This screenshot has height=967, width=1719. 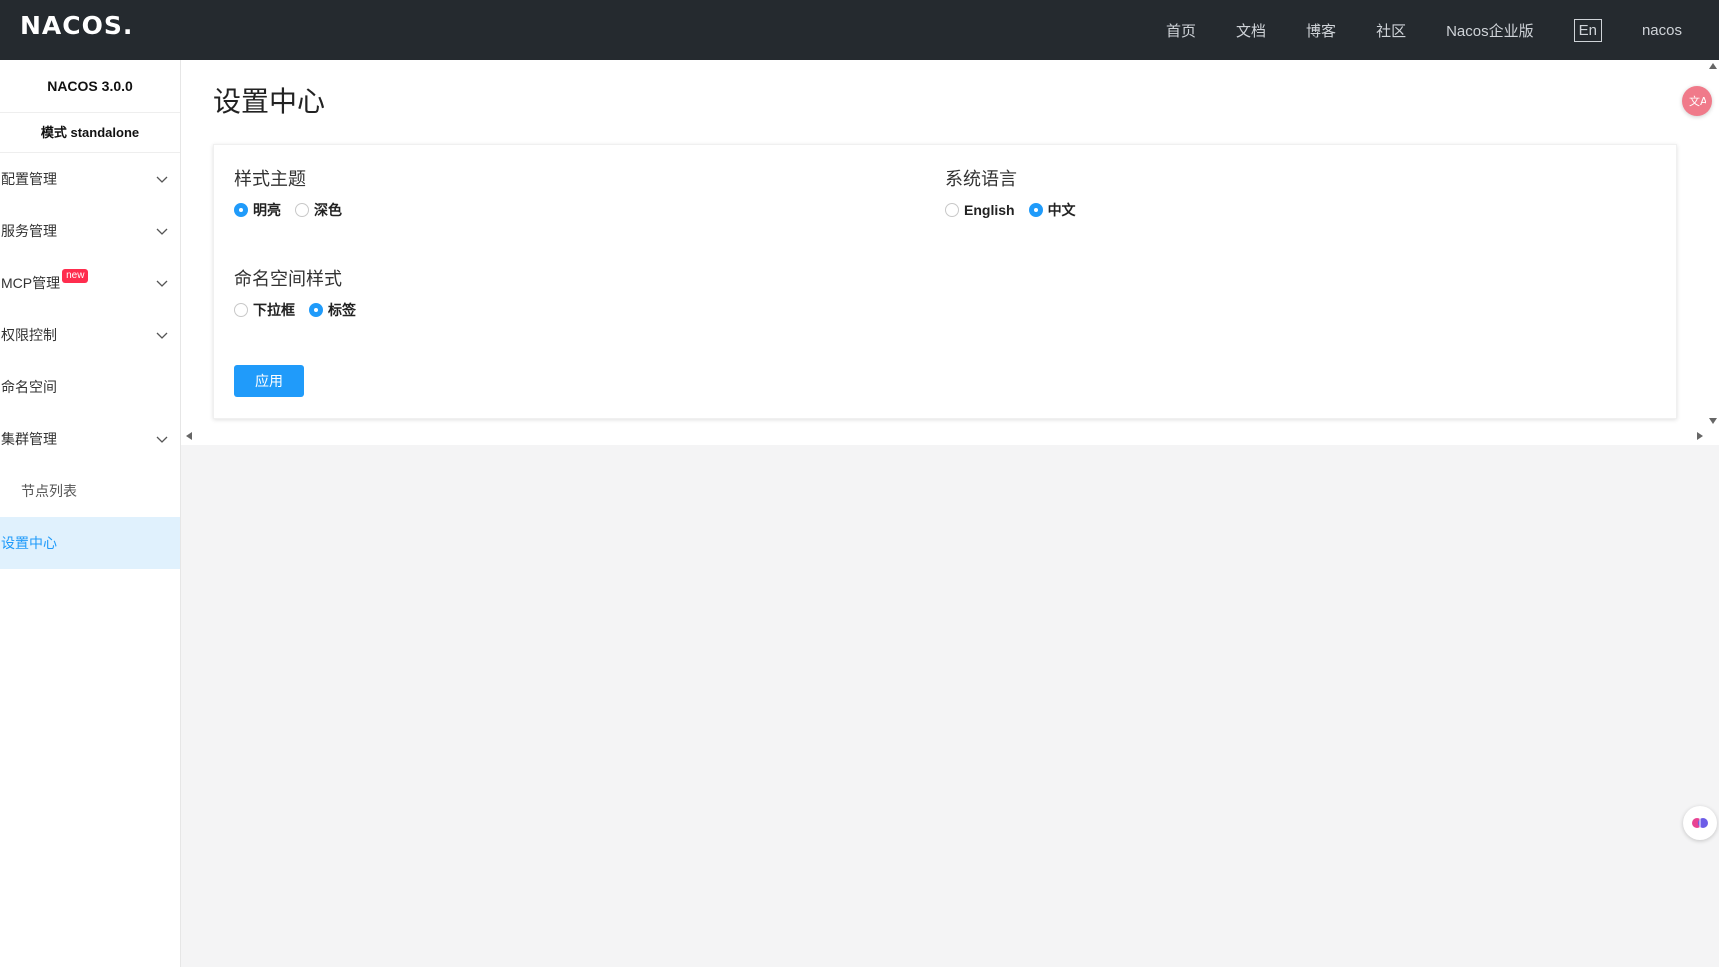 I want to click on sidebar-item-label: MCP管理, so click(x=31, y=283).